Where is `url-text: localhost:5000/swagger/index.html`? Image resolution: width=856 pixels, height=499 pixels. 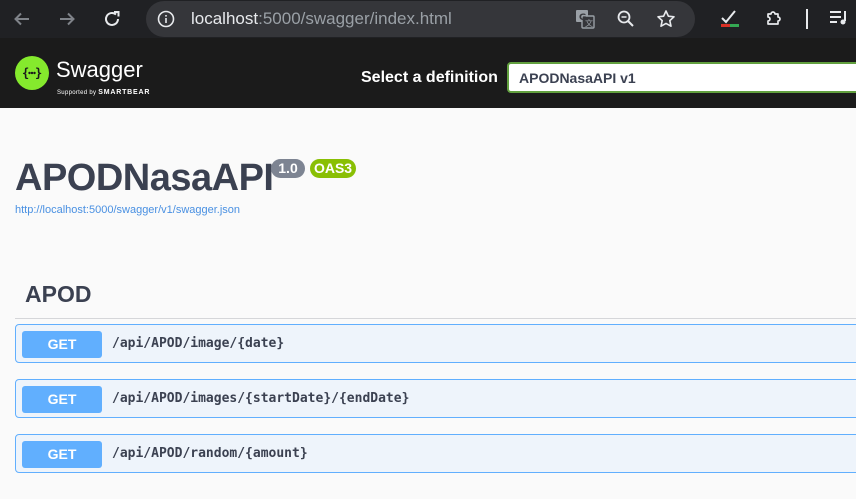 url-text: localhost:5000/swagger/index.html is located at coordinates (321, 19).